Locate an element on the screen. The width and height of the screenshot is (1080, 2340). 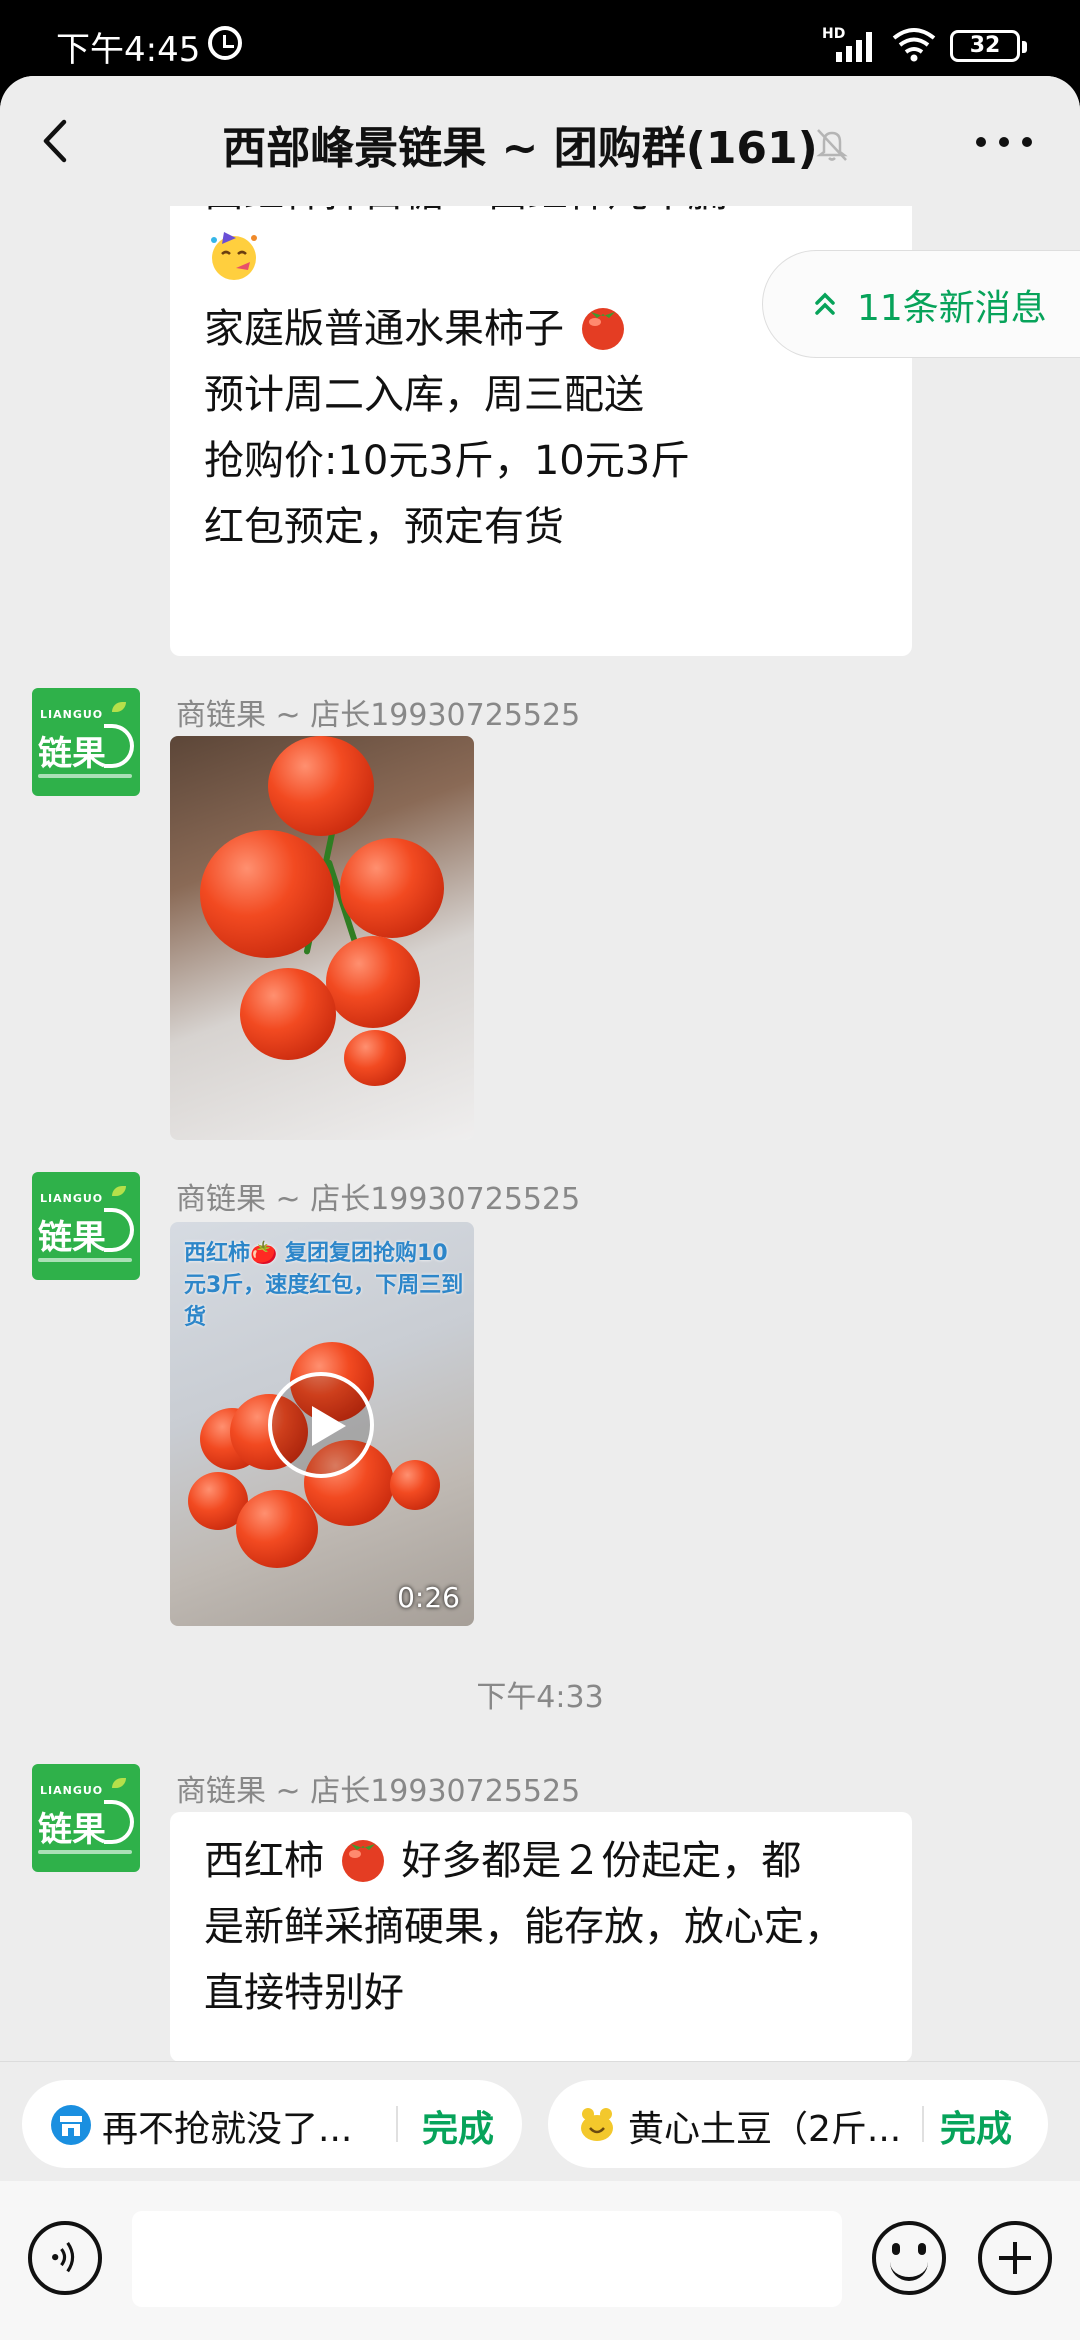
message-line: 预计周二入库，周三配送 is located at coordinates (424, 395).